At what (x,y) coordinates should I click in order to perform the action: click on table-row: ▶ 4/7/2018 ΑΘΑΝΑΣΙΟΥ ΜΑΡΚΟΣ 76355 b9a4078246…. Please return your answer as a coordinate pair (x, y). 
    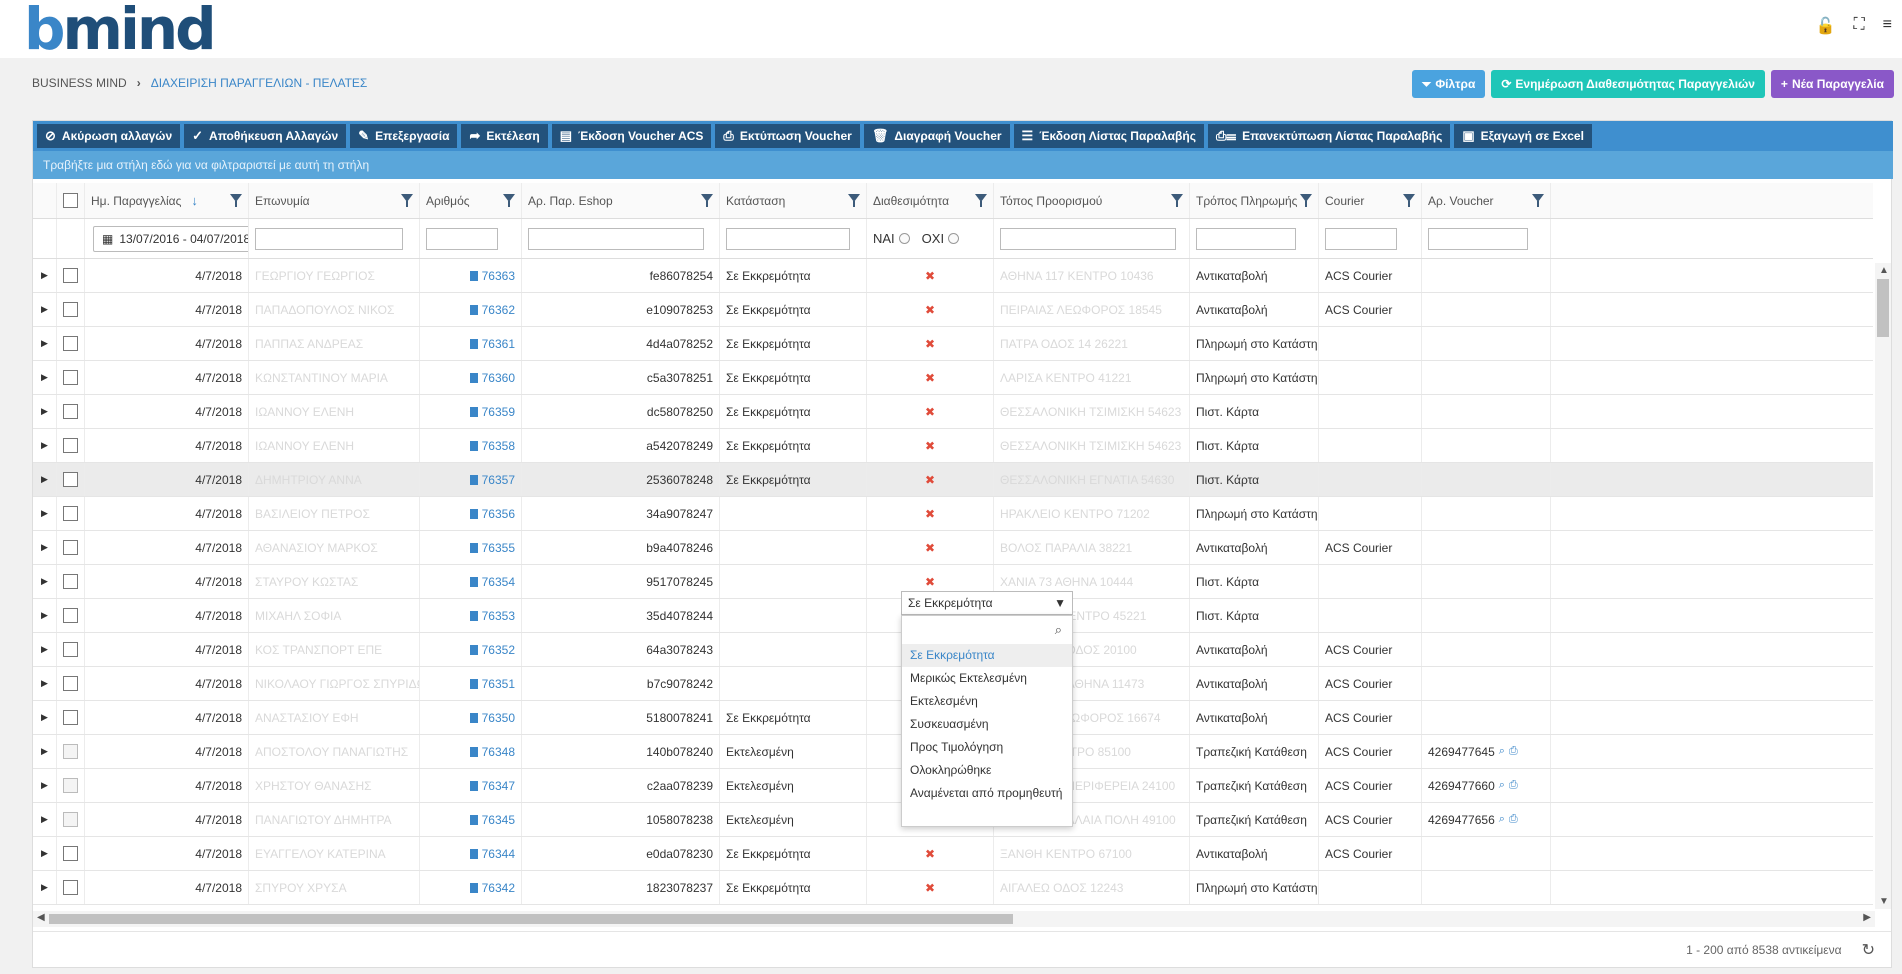
    Looking at the image, I should click on (953, 548).